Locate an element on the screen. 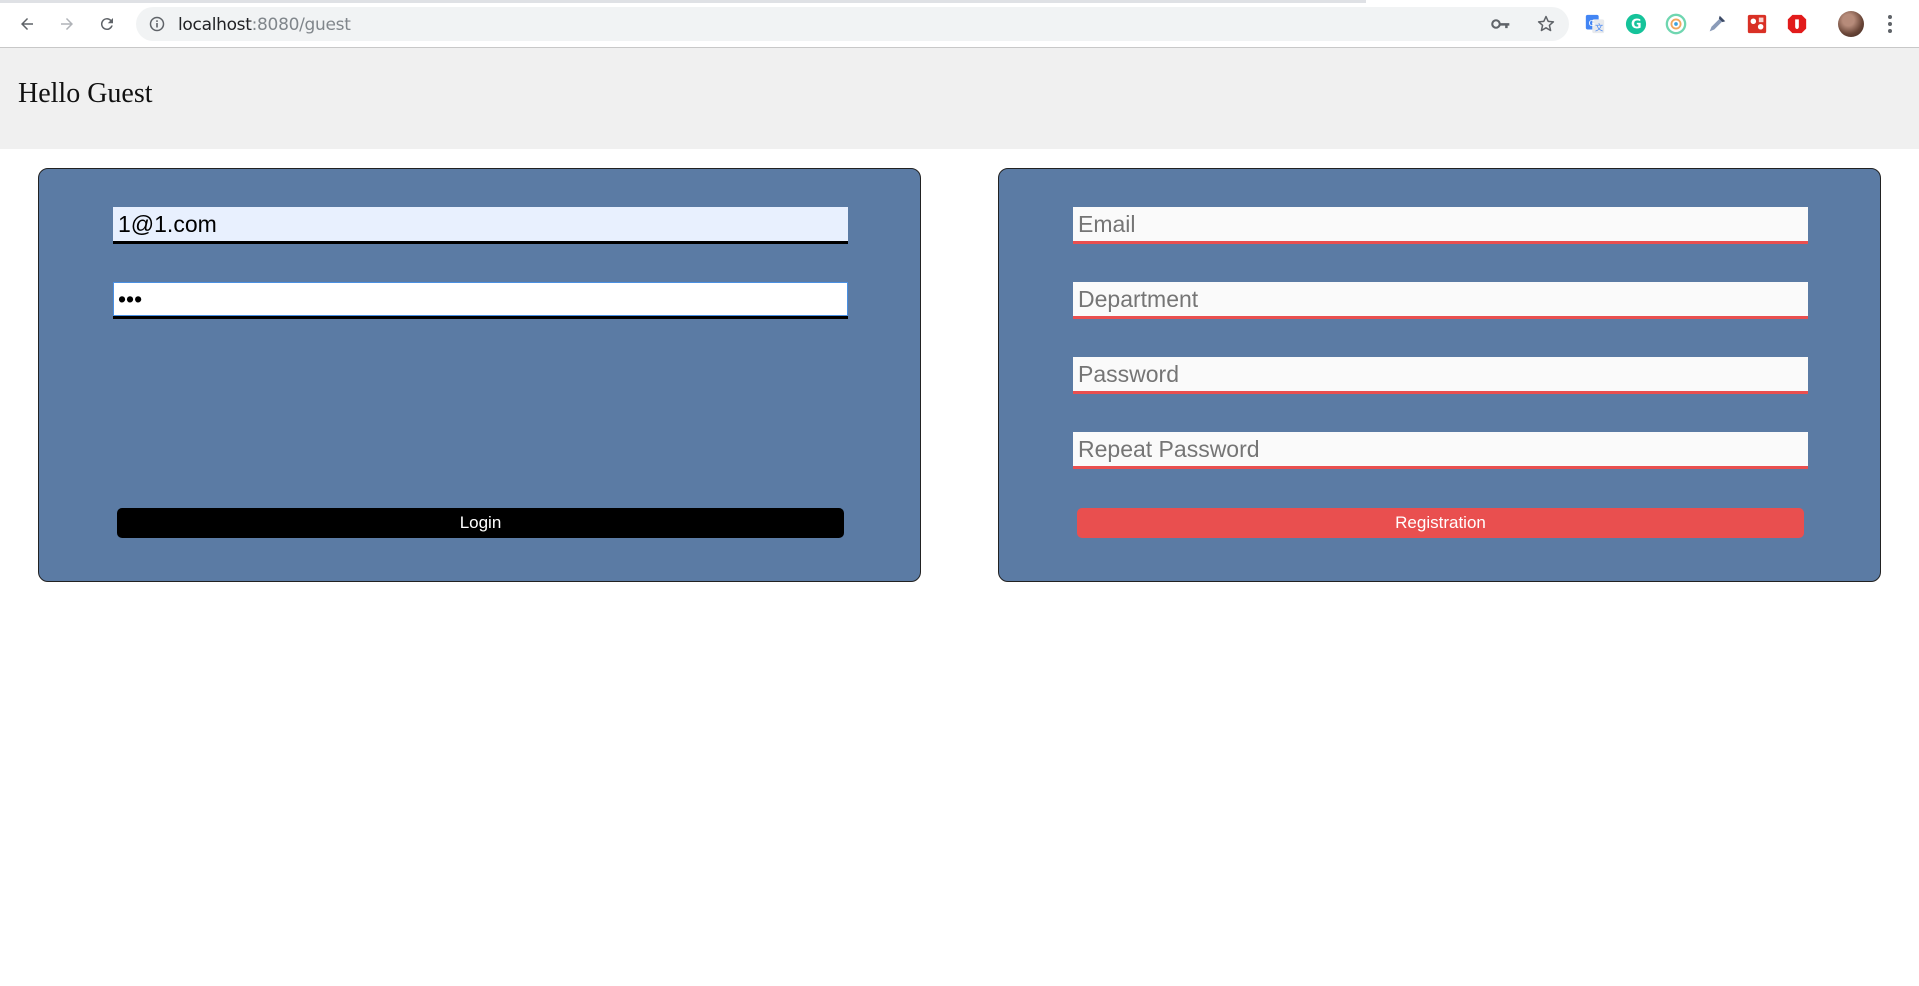 The width and height of the screenshot is (1919, 986). eye-extension-icon is located at coordinates (1676, 24).